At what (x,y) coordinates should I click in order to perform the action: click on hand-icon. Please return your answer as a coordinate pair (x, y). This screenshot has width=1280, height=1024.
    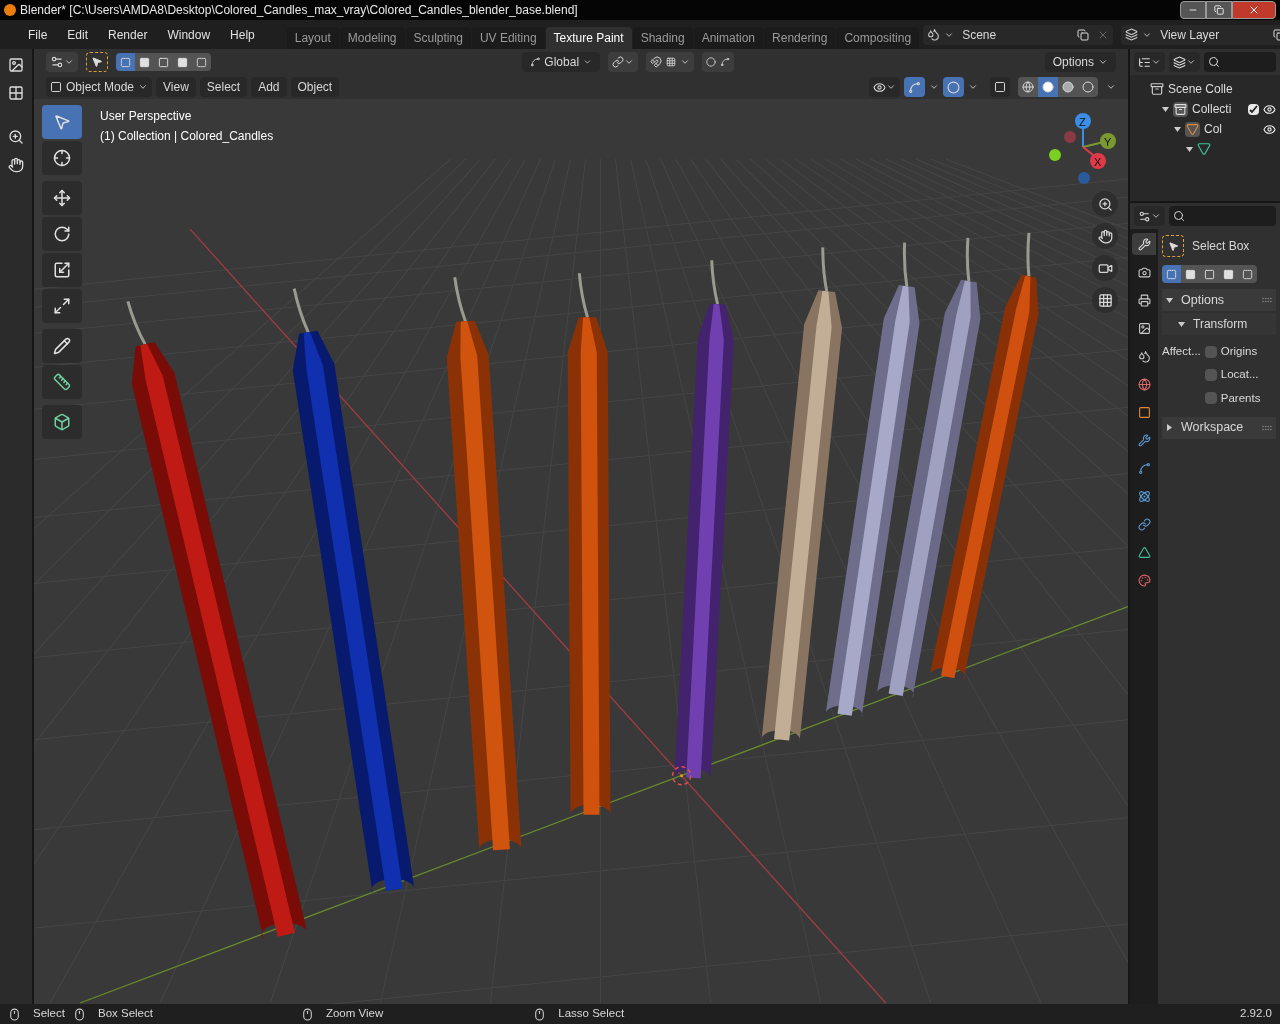
    Looking at the image, I should click on (16, 165).